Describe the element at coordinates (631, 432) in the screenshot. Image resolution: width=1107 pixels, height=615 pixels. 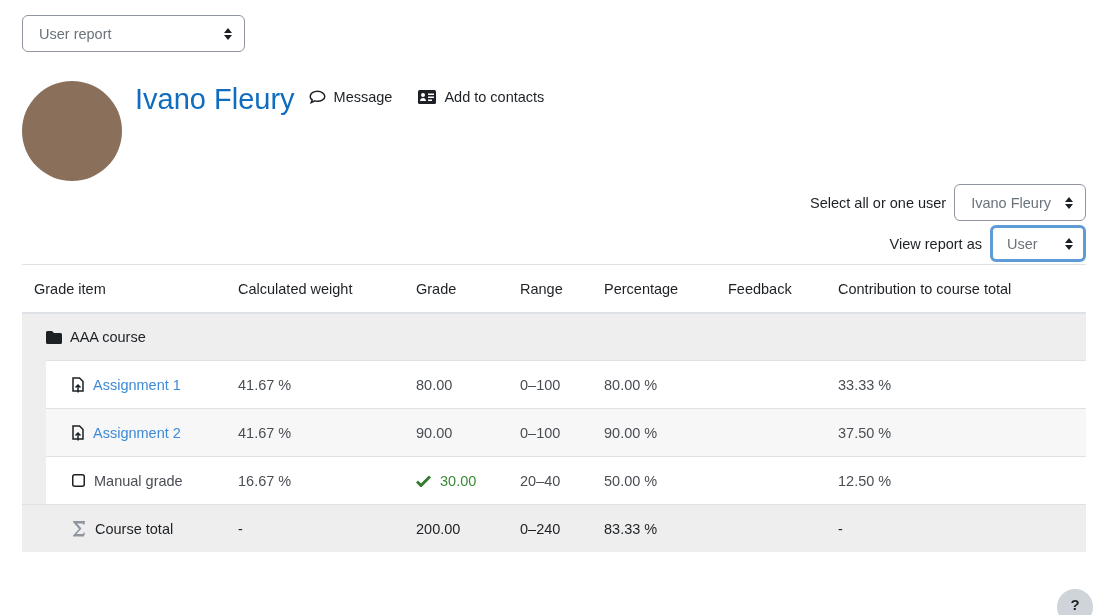
I see `percentage-cell-text: 90.00 %` at that location.